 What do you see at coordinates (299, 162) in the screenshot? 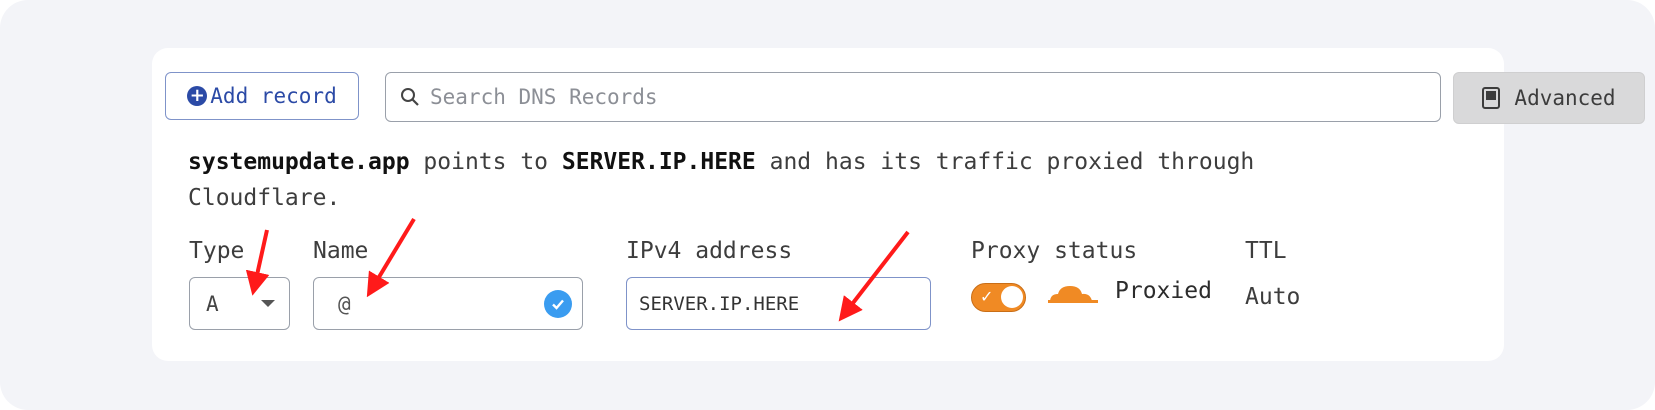
I see `description-domain: systemupdate.app` at bounding box center [299, 162].